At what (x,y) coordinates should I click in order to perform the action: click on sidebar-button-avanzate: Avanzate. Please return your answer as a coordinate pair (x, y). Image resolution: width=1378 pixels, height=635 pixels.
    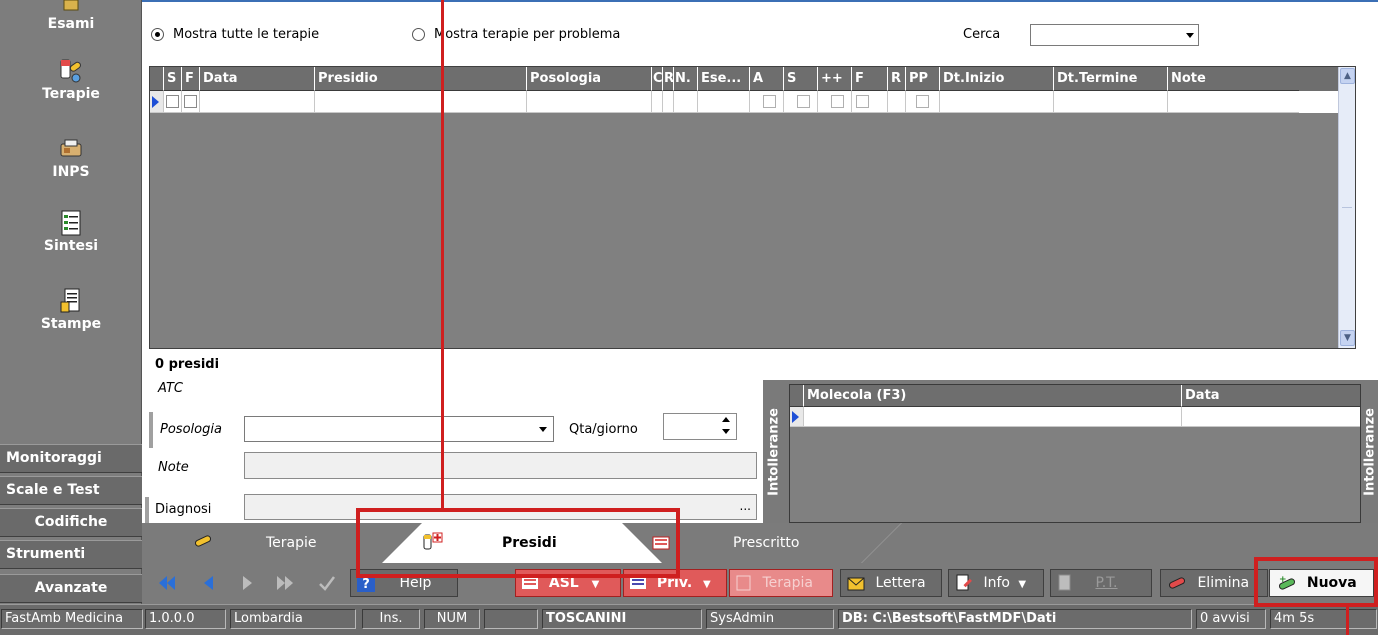
    Looking at the image, I should click on (71, 588).